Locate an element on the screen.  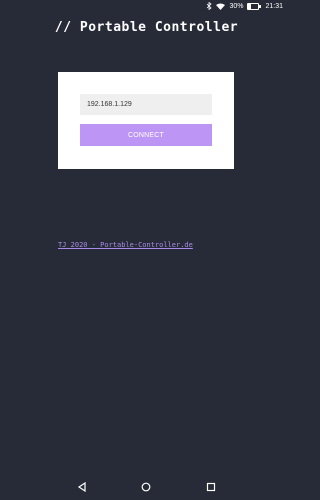
battery-percent: 30% is located at coordinates (236, 6).